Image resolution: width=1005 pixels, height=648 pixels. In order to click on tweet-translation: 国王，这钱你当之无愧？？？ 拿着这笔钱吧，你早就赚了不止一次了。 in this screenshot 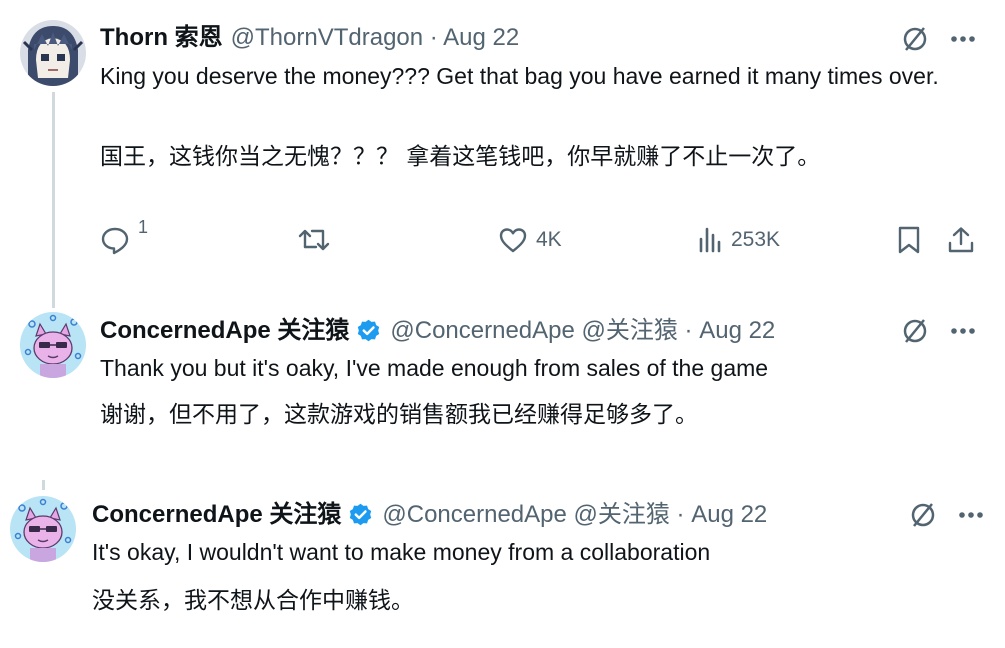, I will do `click(460, 157)`.